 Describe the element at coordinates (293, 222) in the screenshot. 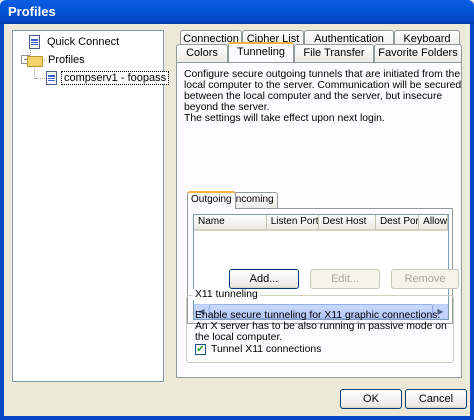

I see `column-header-listen-port: Listen Port` at that location.